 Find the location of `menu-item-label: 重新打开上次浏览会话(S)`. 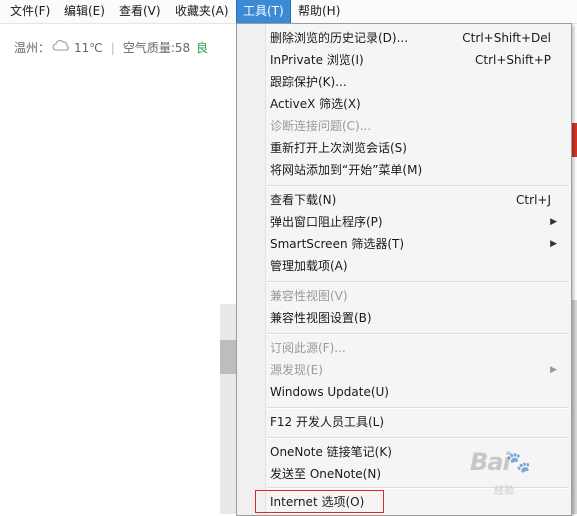

menu-item-label: 重新打开上次浏览会话(S) is located at coordinates (338, 148).